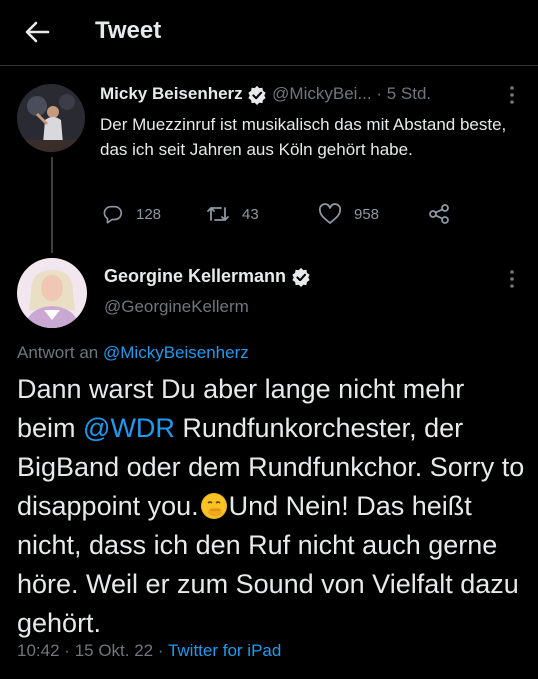  I want to click on face-with-hand-over-mouth-emoji, so click(213, 506).